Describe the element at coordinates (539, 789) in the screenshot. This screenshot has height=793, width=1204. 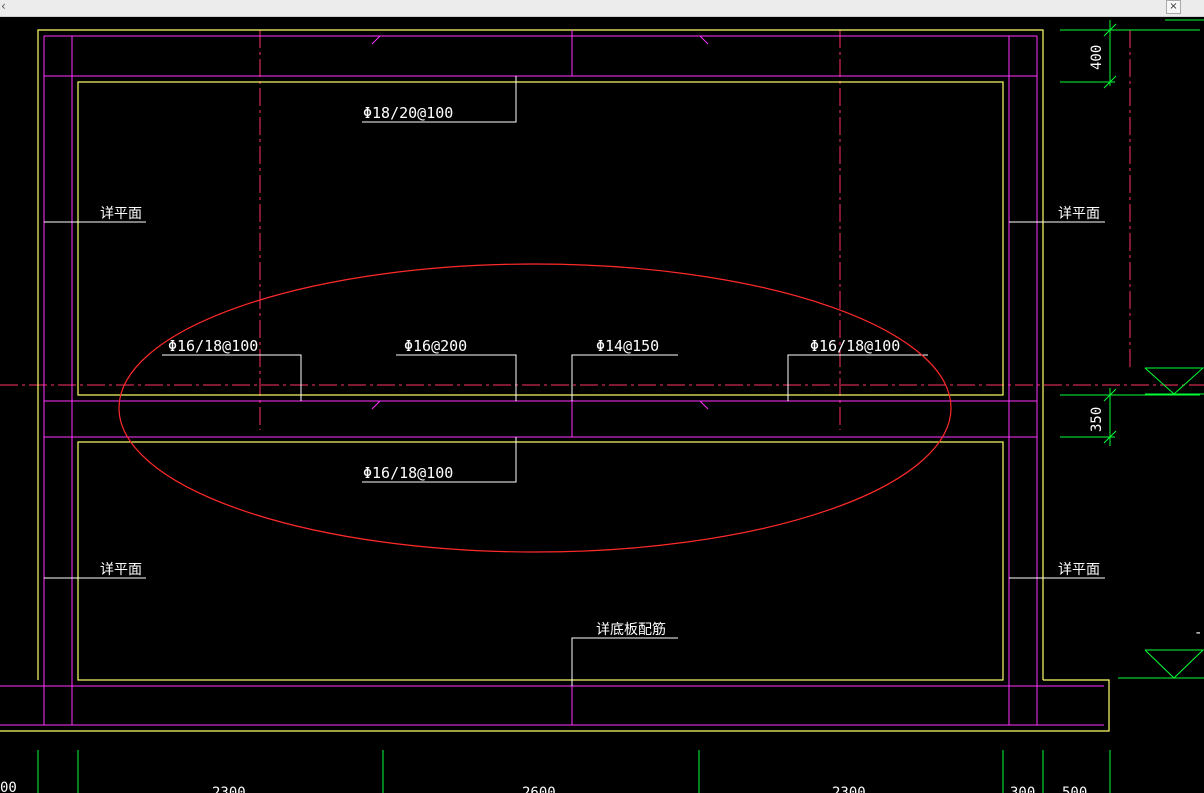
I see `dim-span-2: 2600` at that location.